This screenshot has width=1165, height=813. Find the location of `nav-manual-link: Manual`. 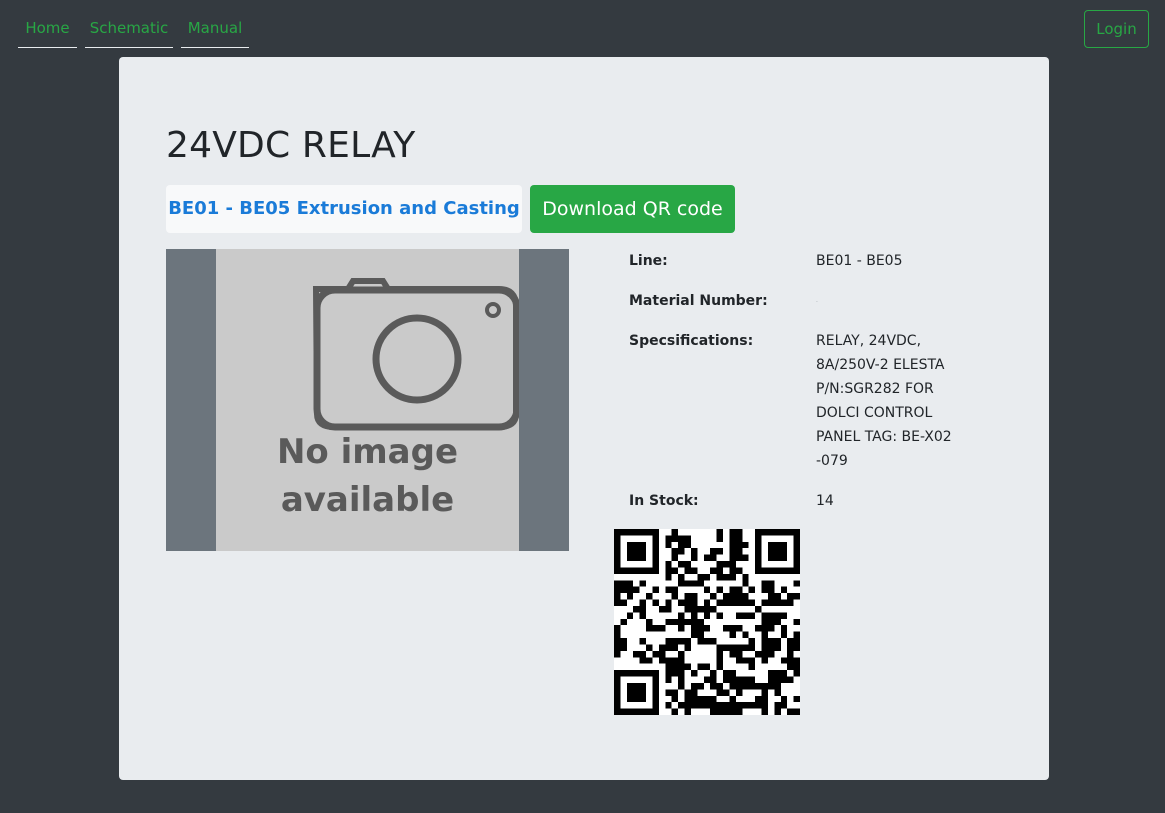

nav-manual-link: Manual is located at coordinates (215, 32).